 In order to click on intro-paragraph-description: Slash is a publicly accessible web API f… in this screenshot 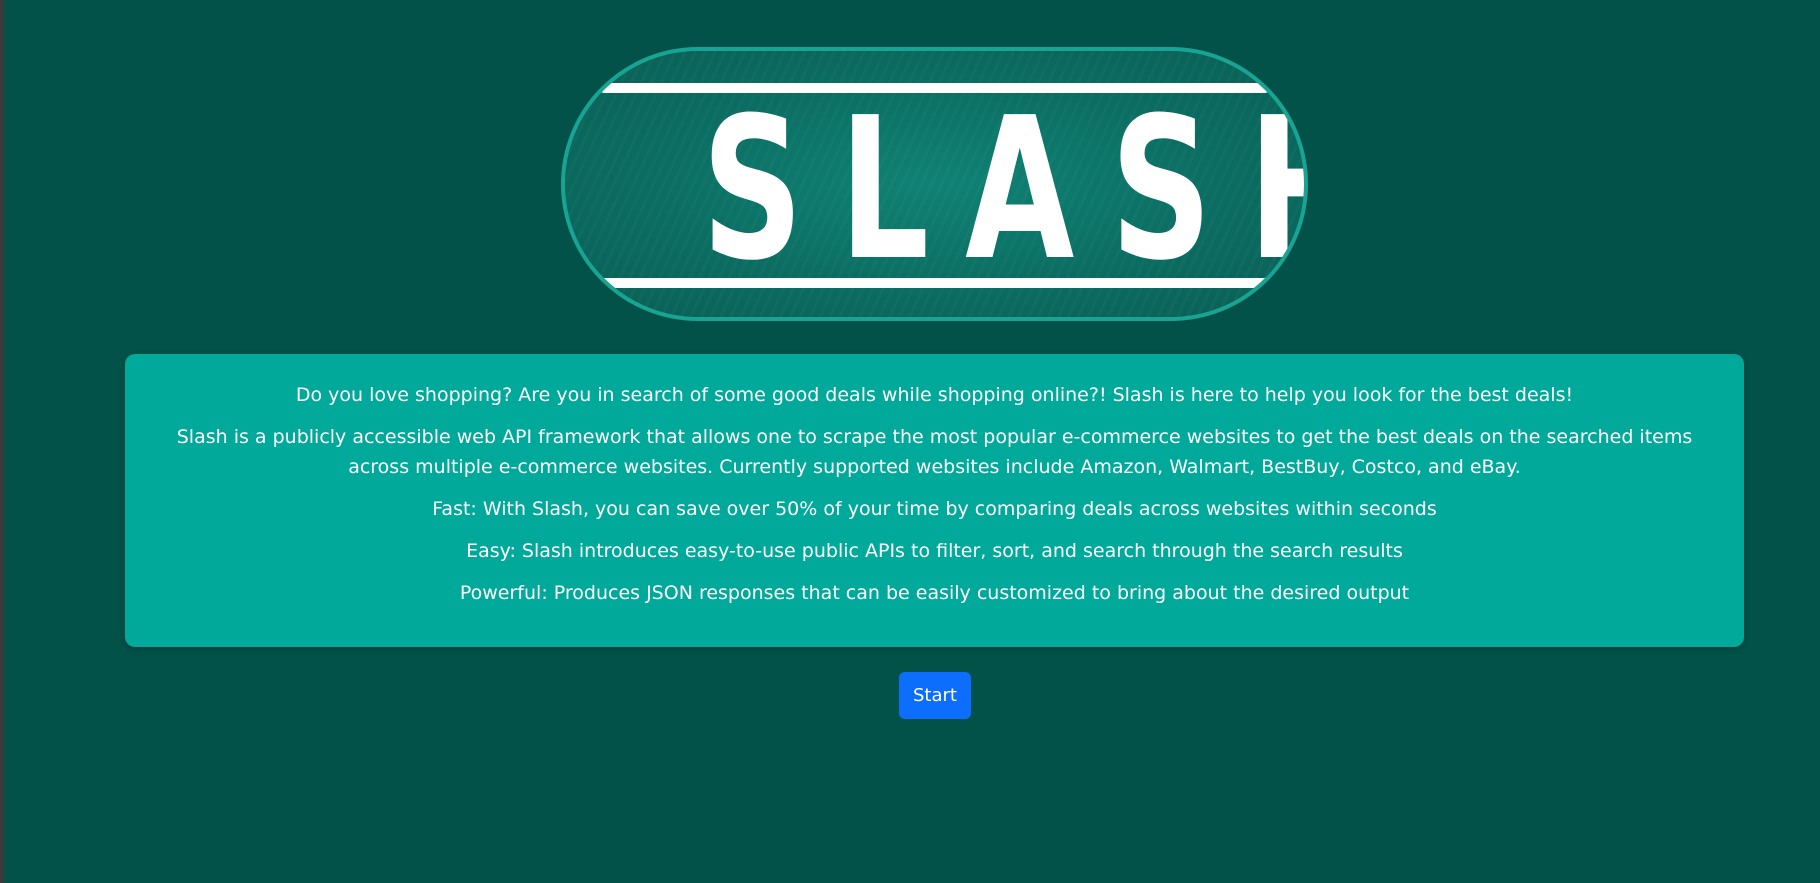, I will do `click(934, 452)`.